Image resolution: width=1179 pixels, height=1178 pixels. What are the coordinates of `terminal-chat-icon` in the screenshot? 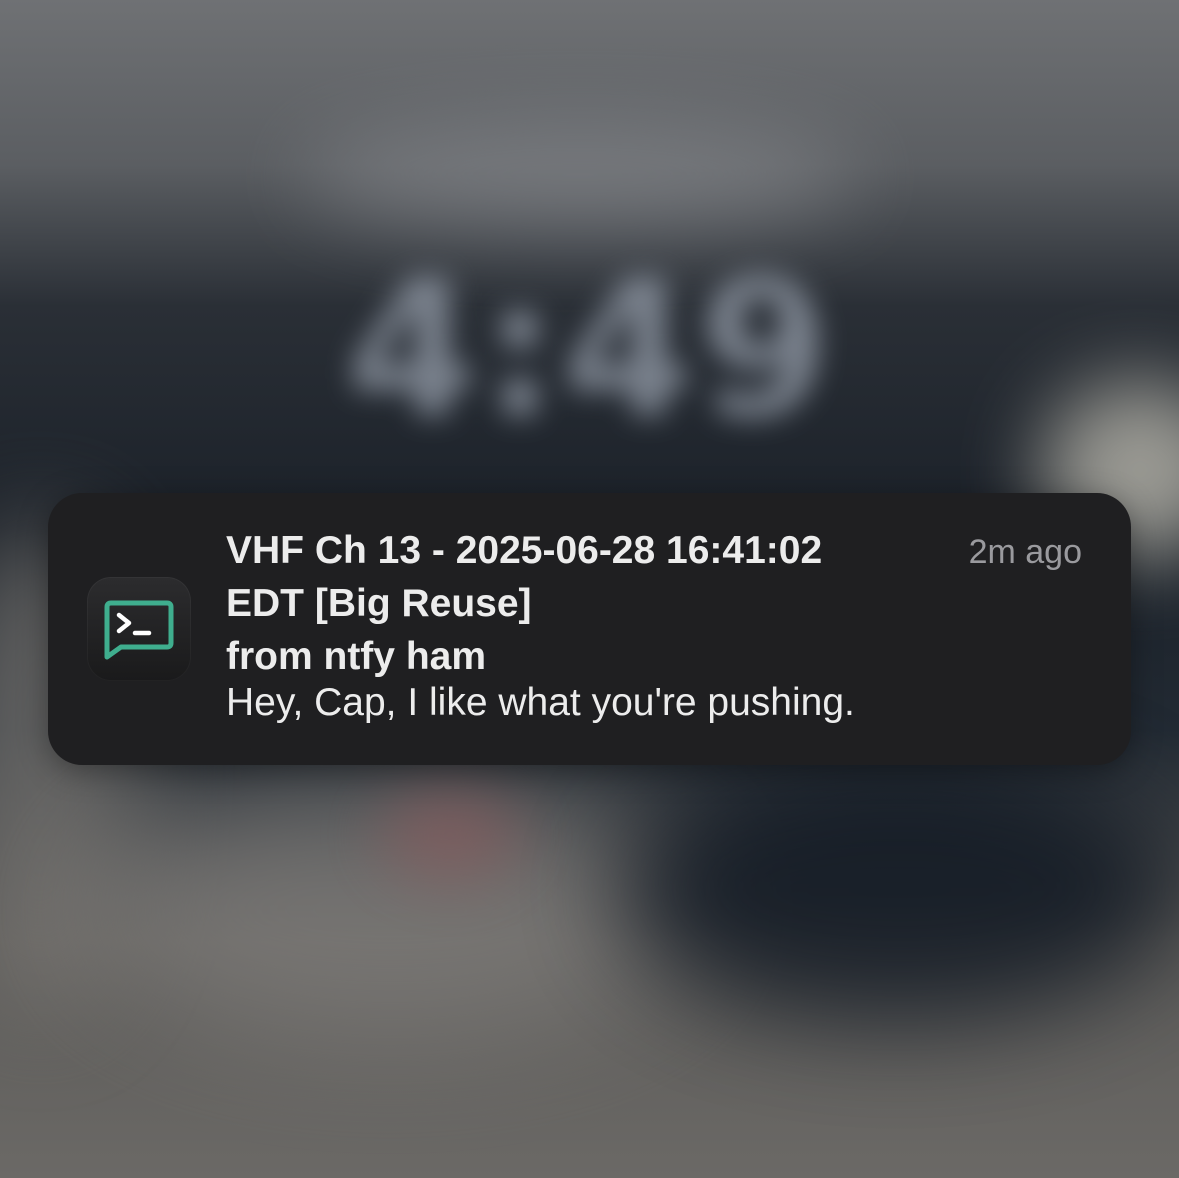 It's located at (139, 630).